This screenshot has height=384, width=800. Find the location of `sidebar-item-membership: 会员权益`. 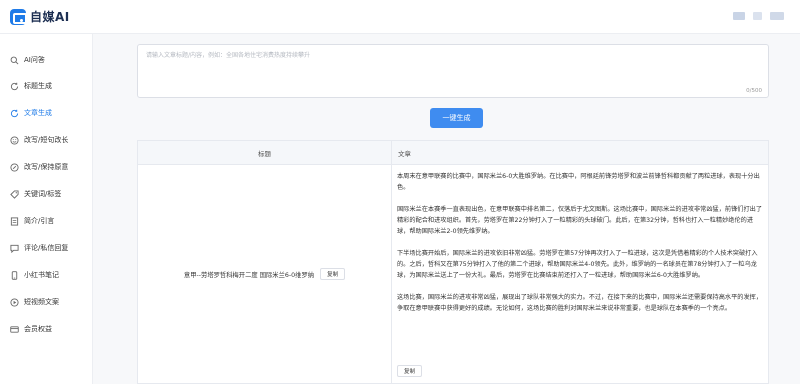

sidebar-item-membership: 会员权益 is located at coordinates (31, 329).